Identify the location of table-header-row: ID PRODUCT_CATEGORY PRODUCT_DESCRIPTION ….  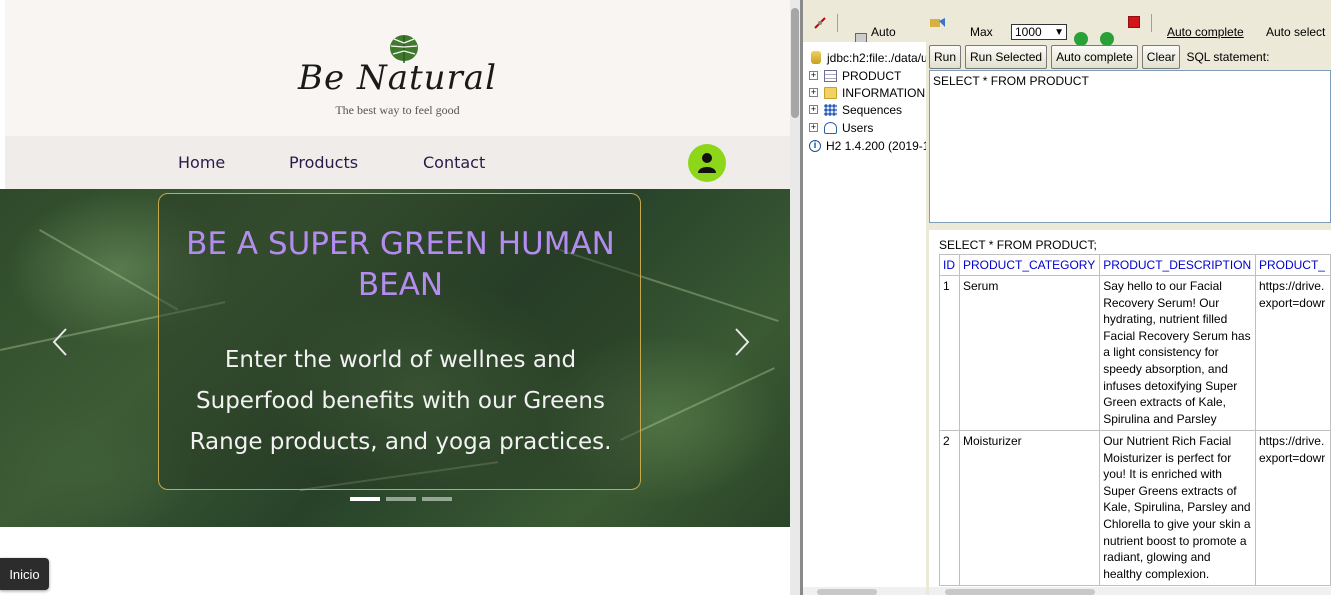
(1135, 265).